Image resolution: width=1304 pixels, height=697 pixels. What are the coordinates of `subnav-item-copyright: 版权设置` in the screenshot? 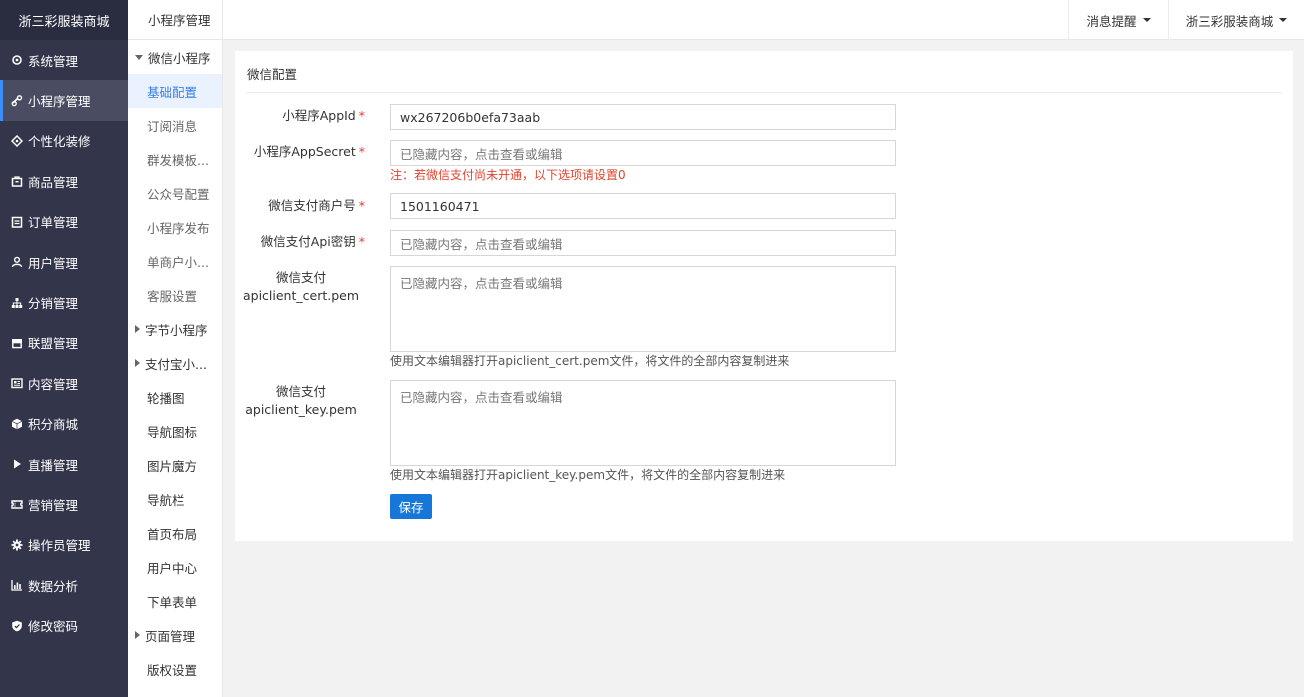 It's located at (175, 669).